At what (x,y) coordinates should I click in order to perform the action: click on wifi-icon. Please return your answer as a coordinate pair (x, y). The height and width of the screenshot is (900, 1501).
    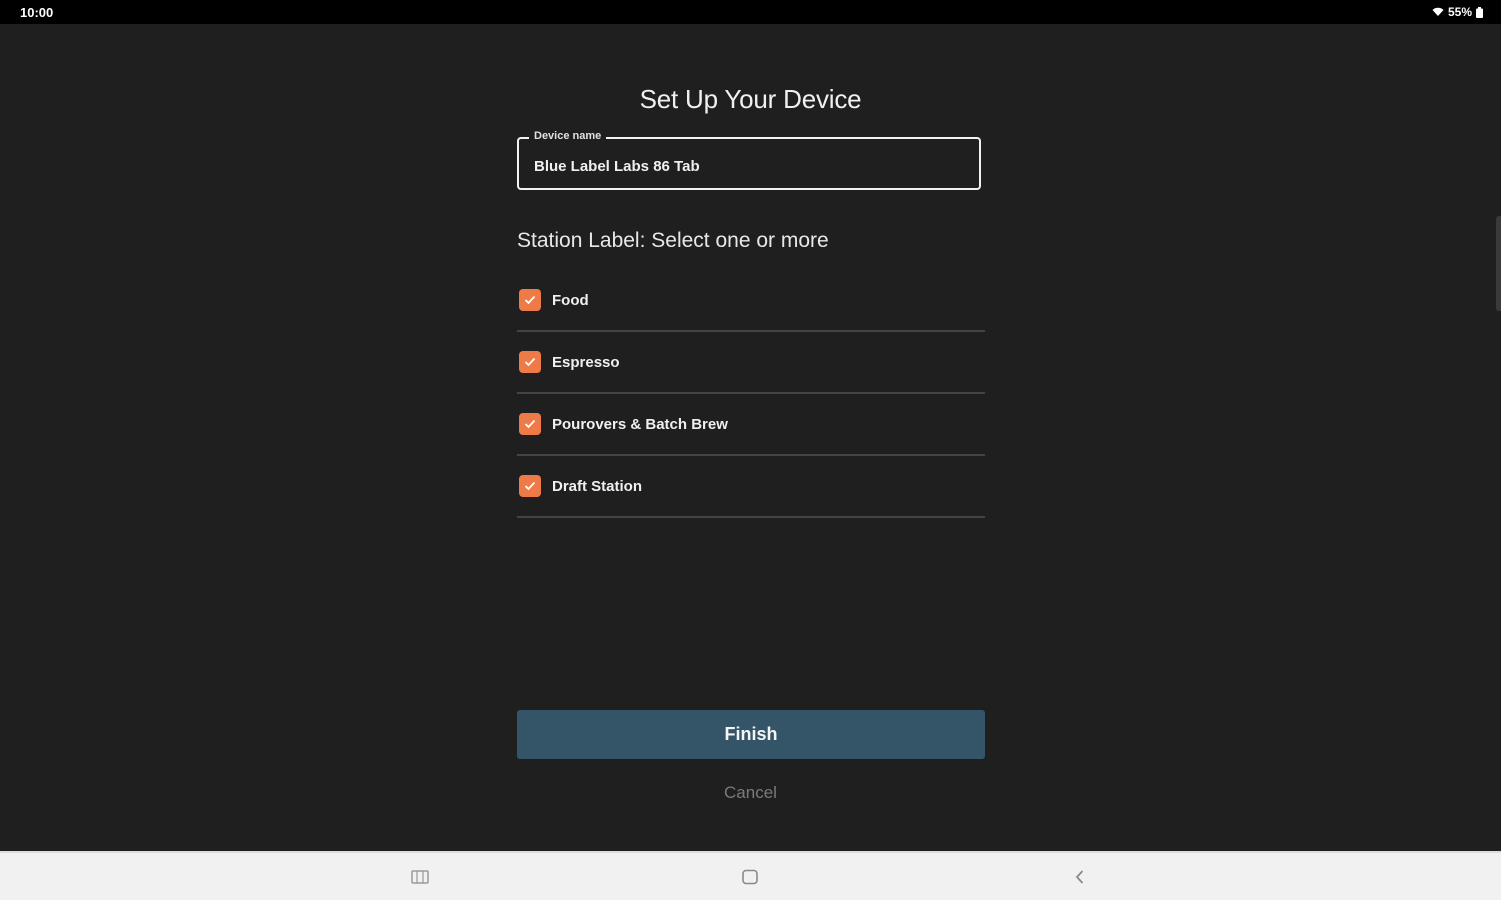
    Looking at the image, I should click on (1438, 11).